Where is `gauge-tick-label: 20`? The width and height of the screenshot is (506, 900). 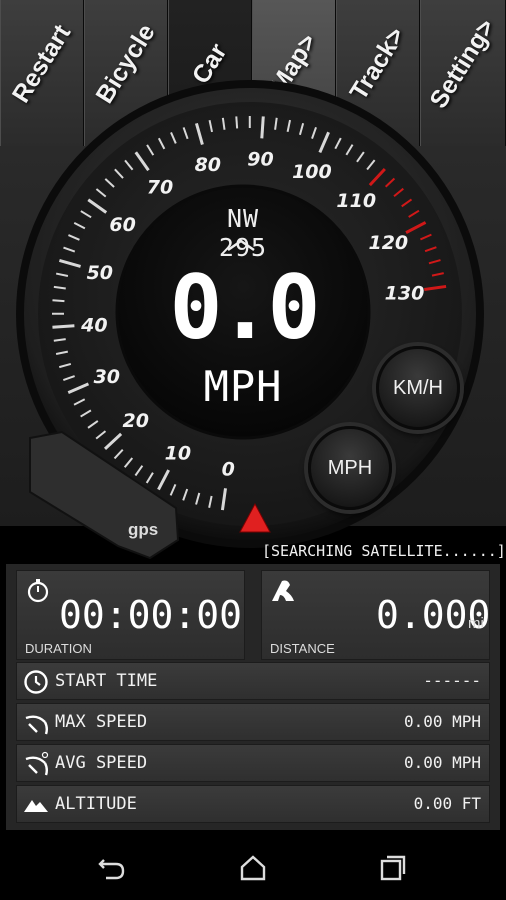
gauge-tick-label: 20 is located at coordinates (136, 421).